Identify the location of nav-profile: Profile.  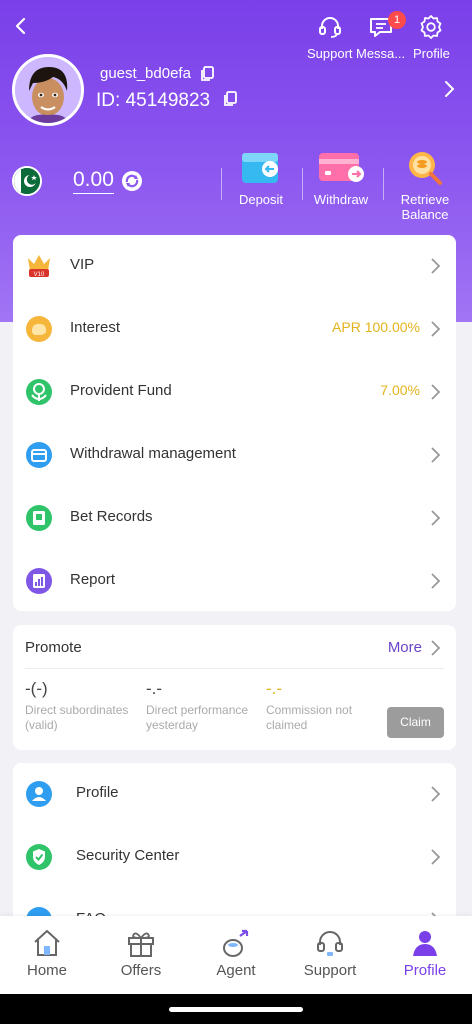
(425, 953).